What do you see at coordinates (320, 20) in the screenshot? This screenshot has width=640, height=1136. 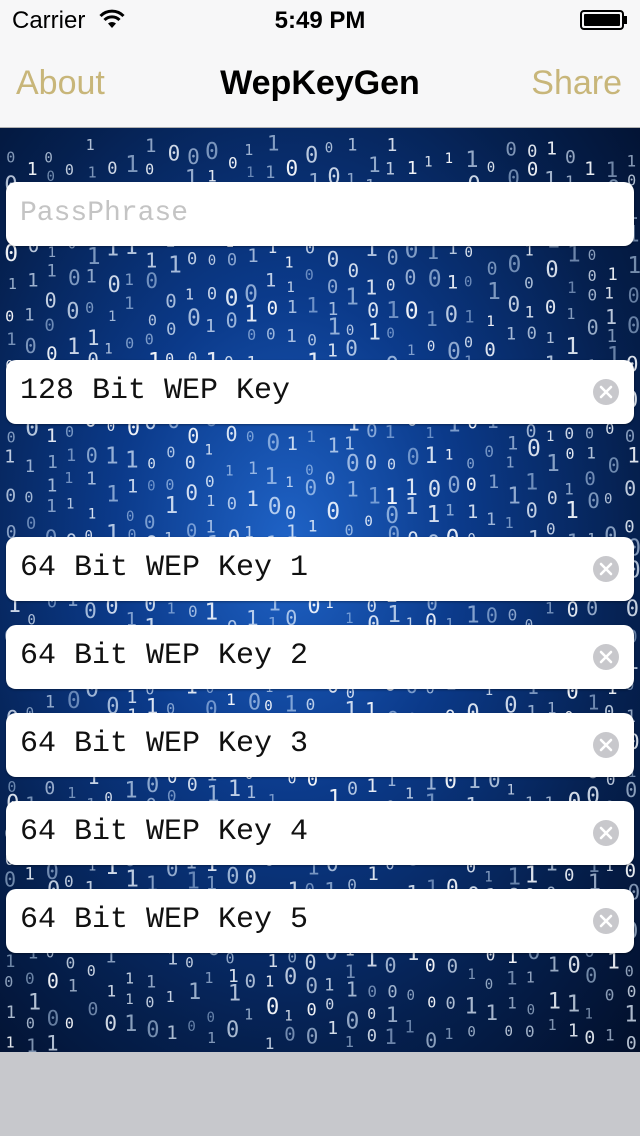 I see `status-time: 5:49 PM` at bounding box center [320, 20].